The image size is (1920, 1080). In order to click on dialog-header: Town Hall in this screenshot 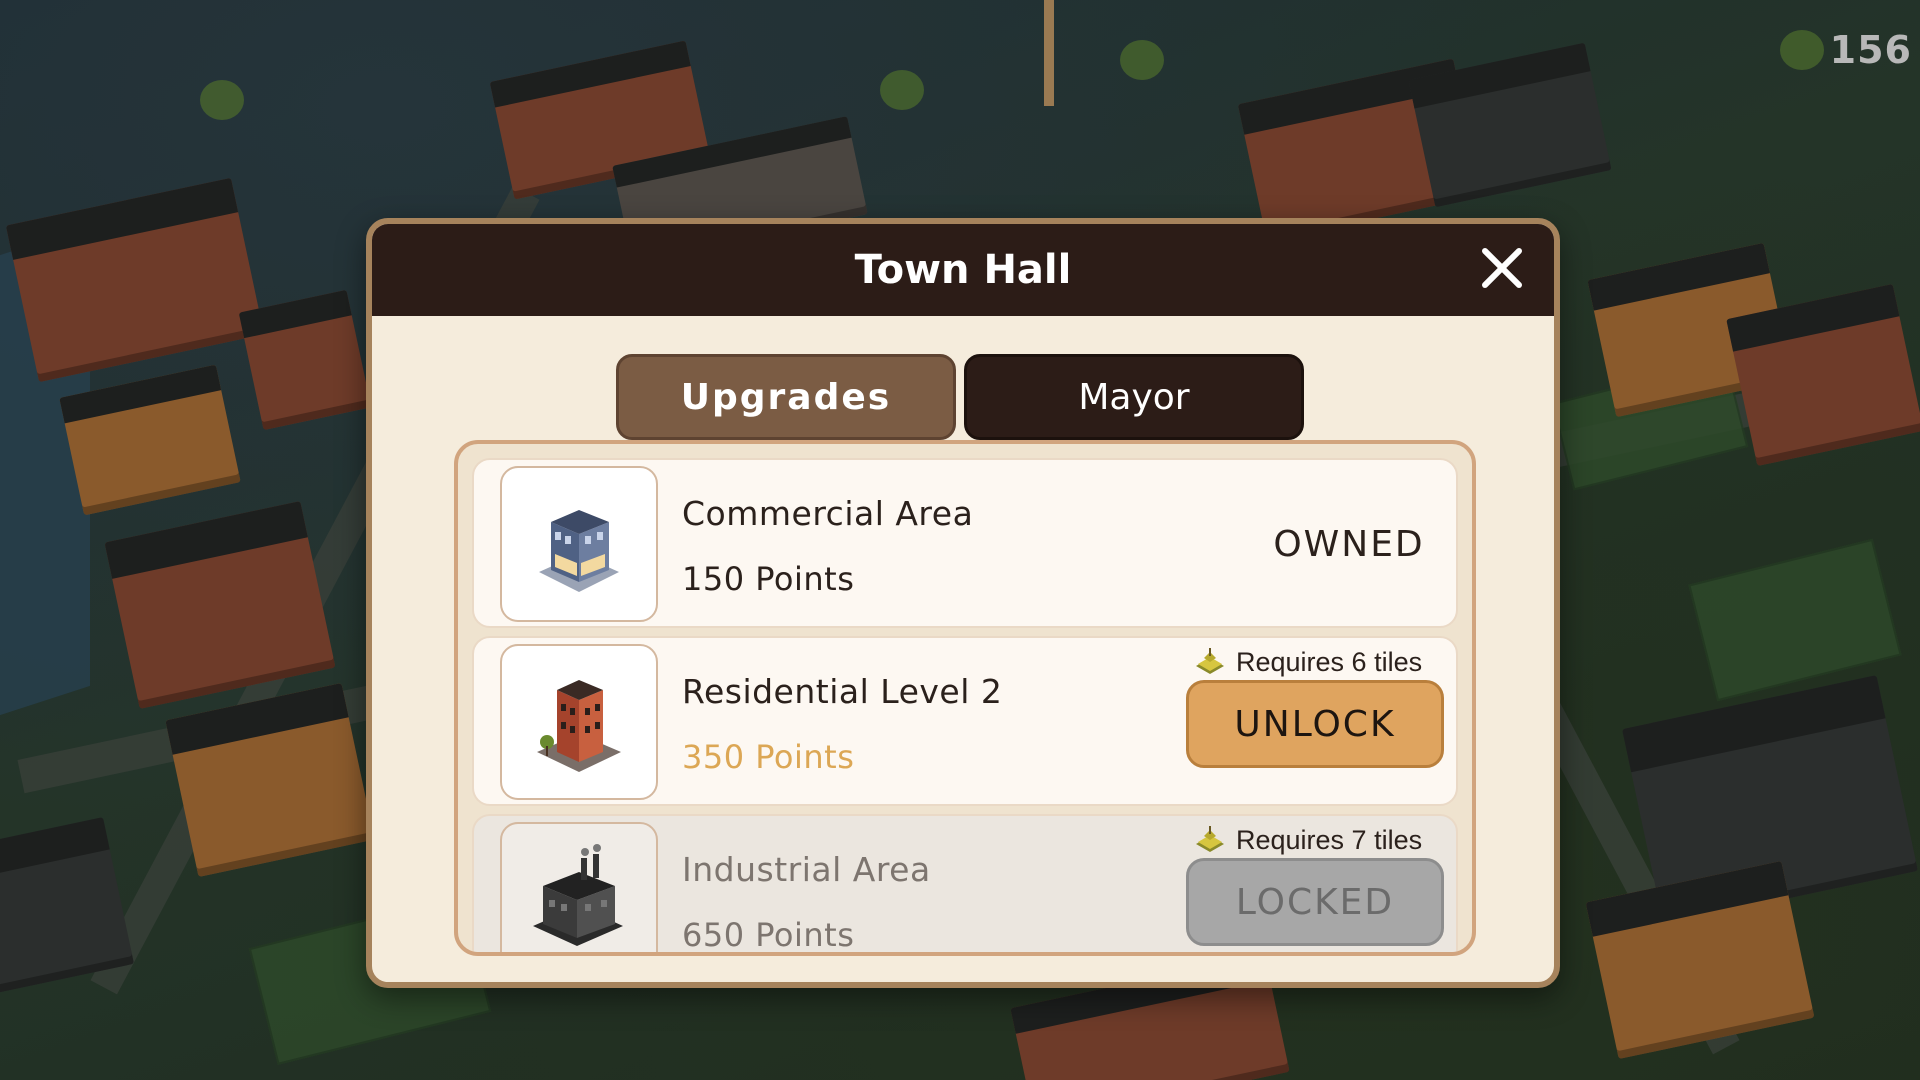, I will do `click(963, 270)`.